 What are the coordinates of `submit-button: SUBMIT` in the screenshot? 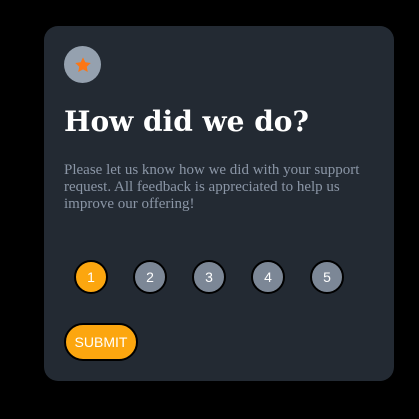 It's located at (101, 342).